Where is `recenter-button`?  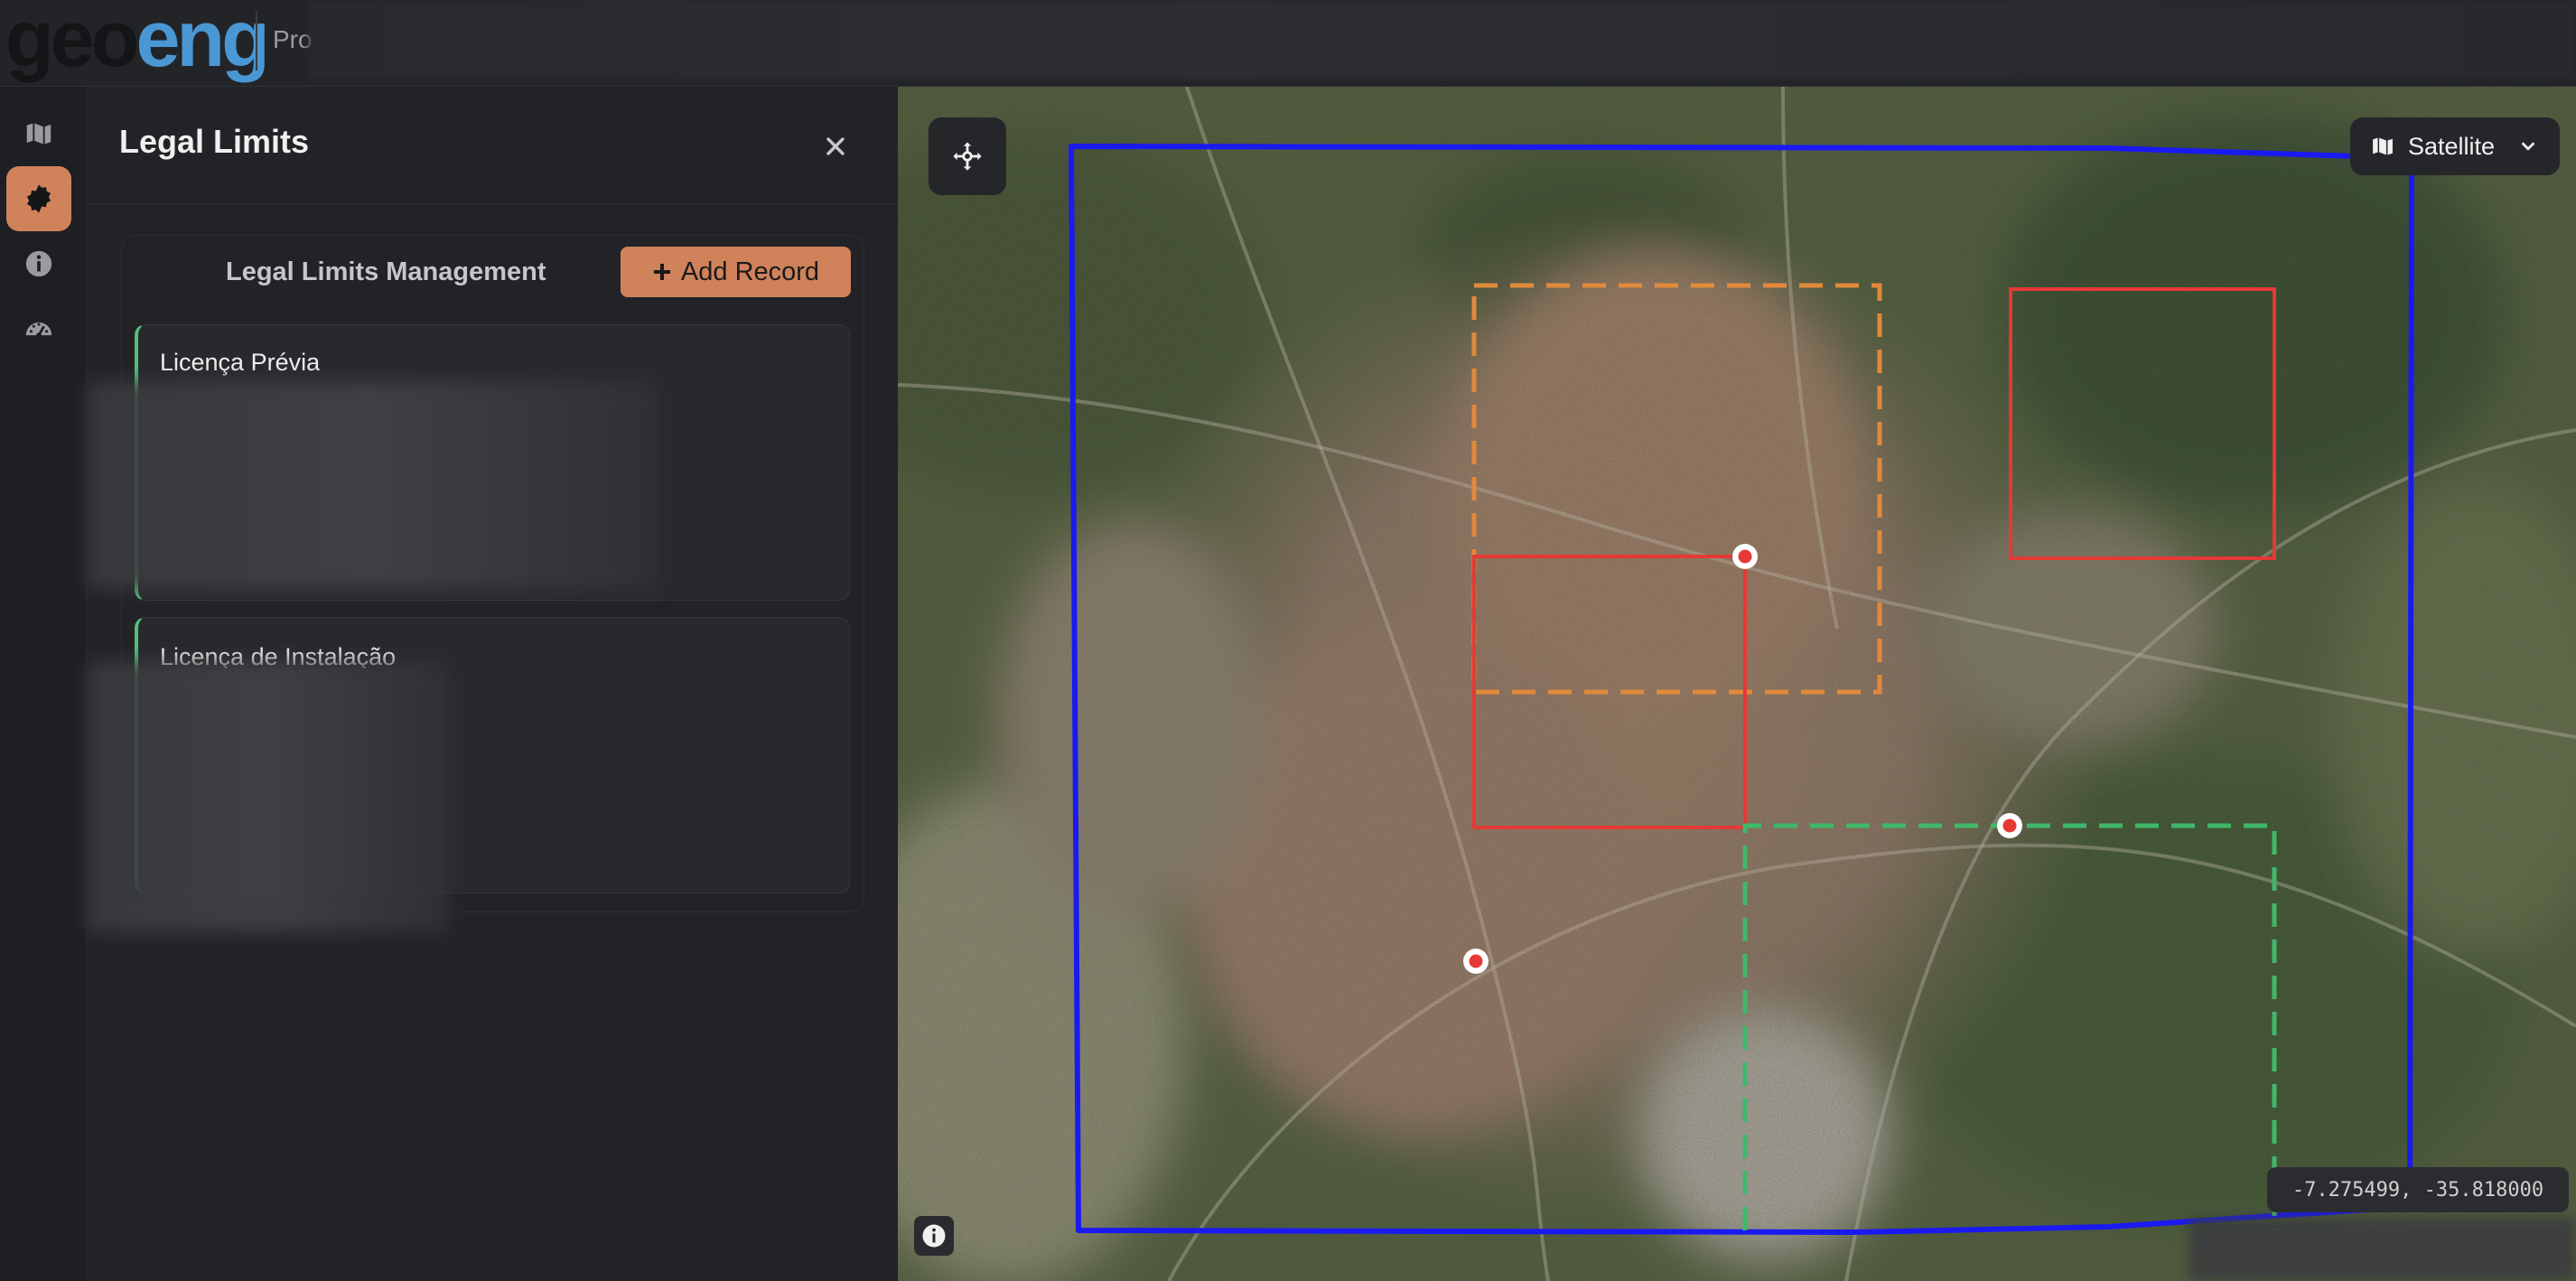 recenter-button is located at coordinates (968, 156).